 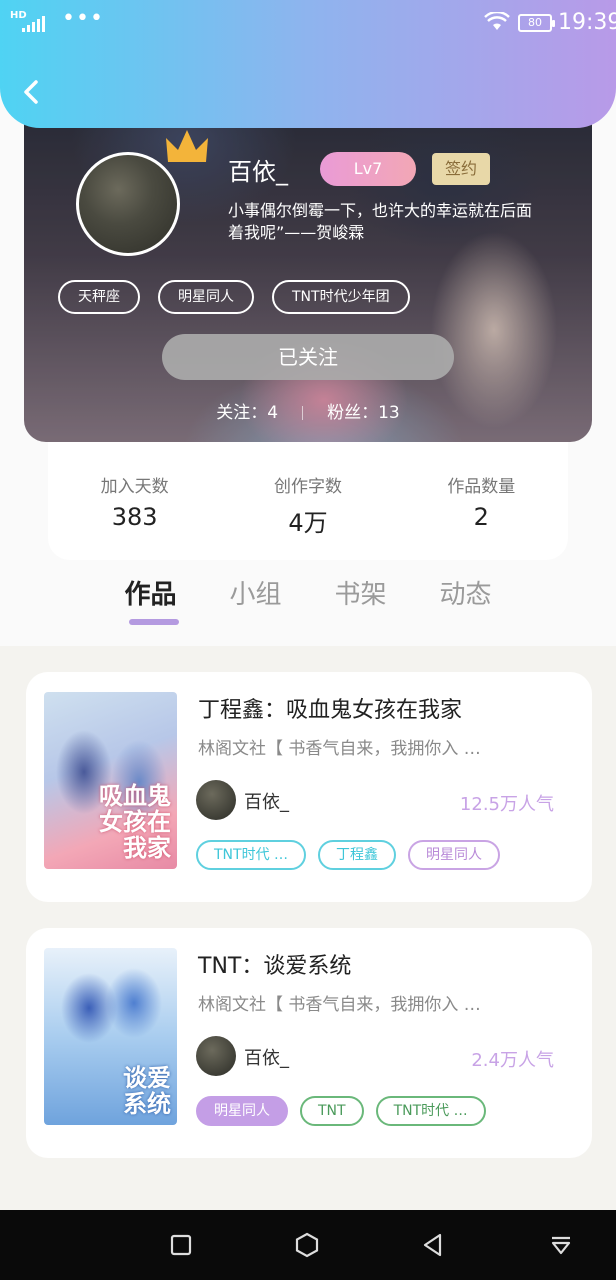 I want to click on work-cover: 谈爱系统, so click(x=110, y=1036).